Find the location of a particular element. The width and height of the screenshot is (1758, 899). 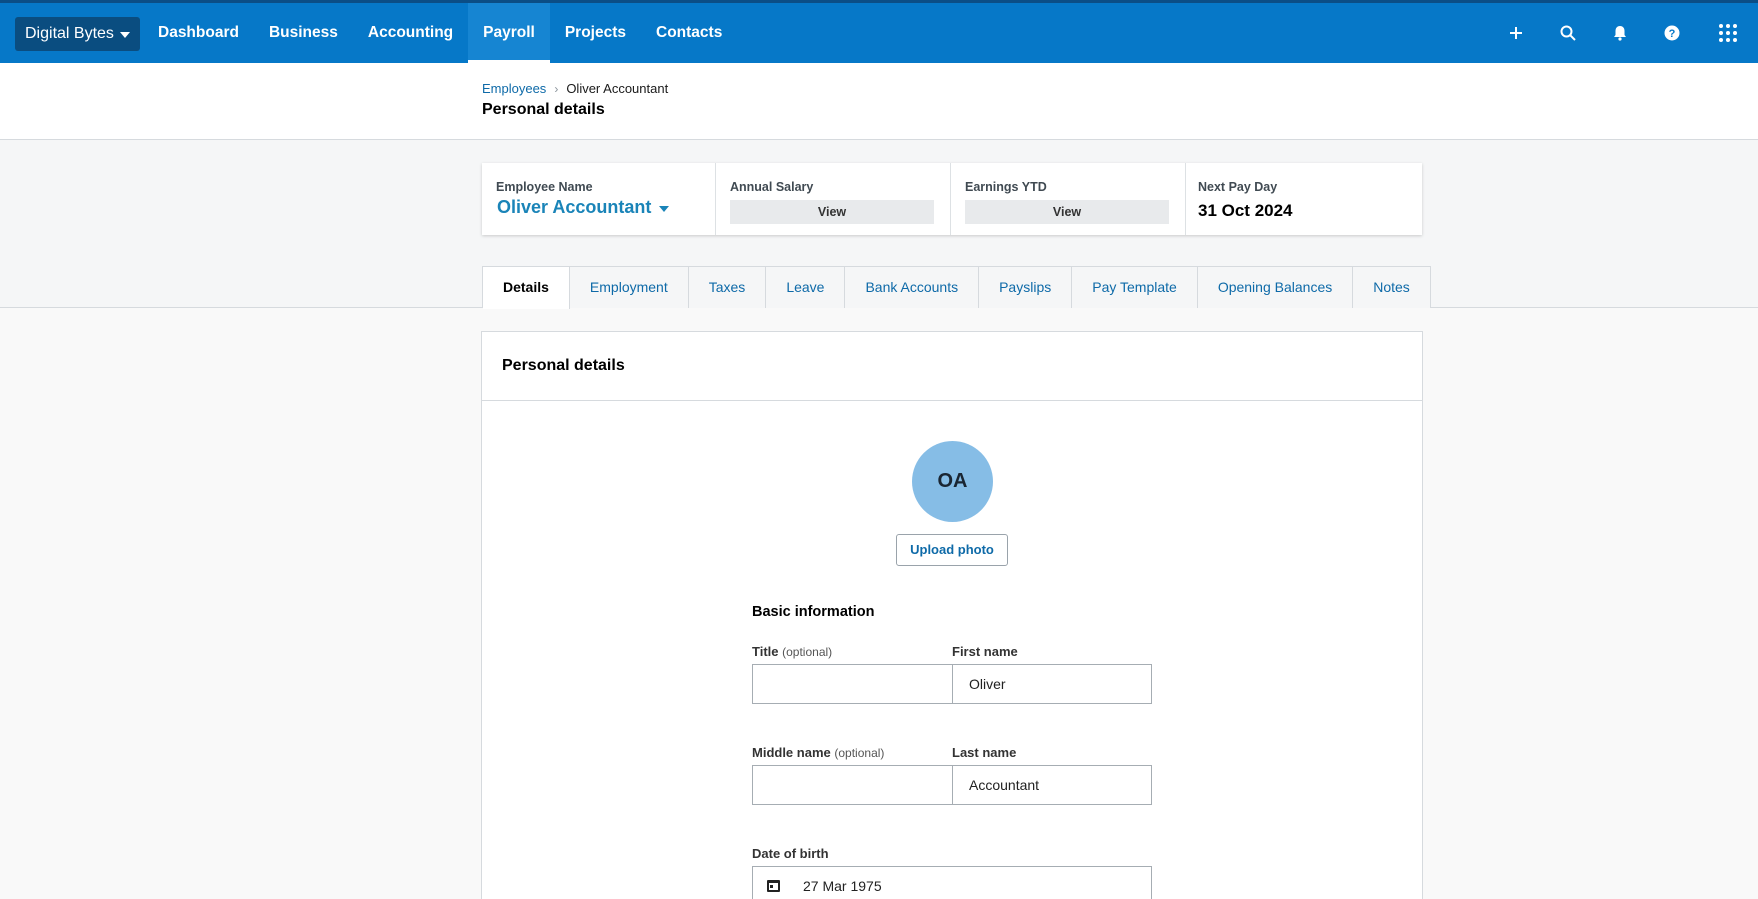

nav-payroll: Payroll is located at coordinates (509, 33).